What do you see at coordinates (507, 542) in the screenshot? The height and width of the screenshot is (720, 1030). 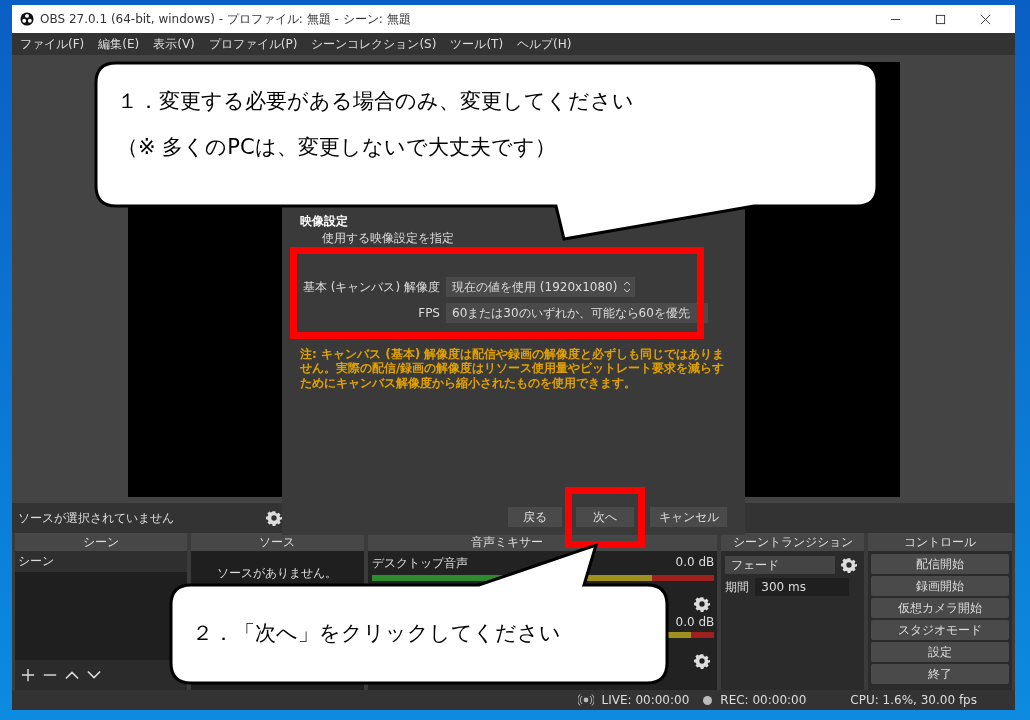 I see `panel-title: 音声ミキサー` at bounding box center [507, 542].